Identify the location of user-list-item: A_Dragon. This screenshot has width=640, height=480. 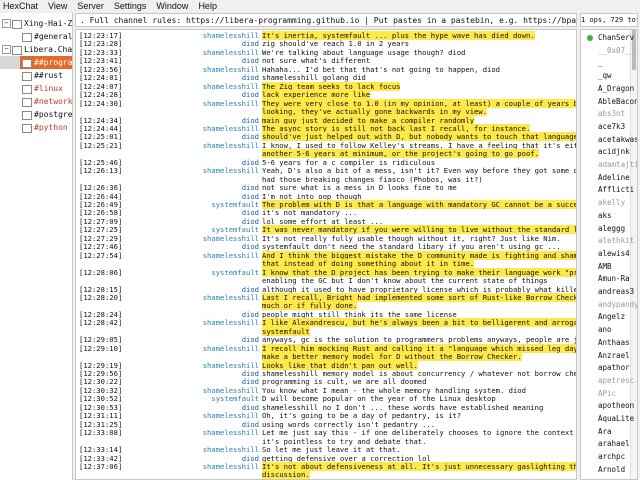
(609, 88).